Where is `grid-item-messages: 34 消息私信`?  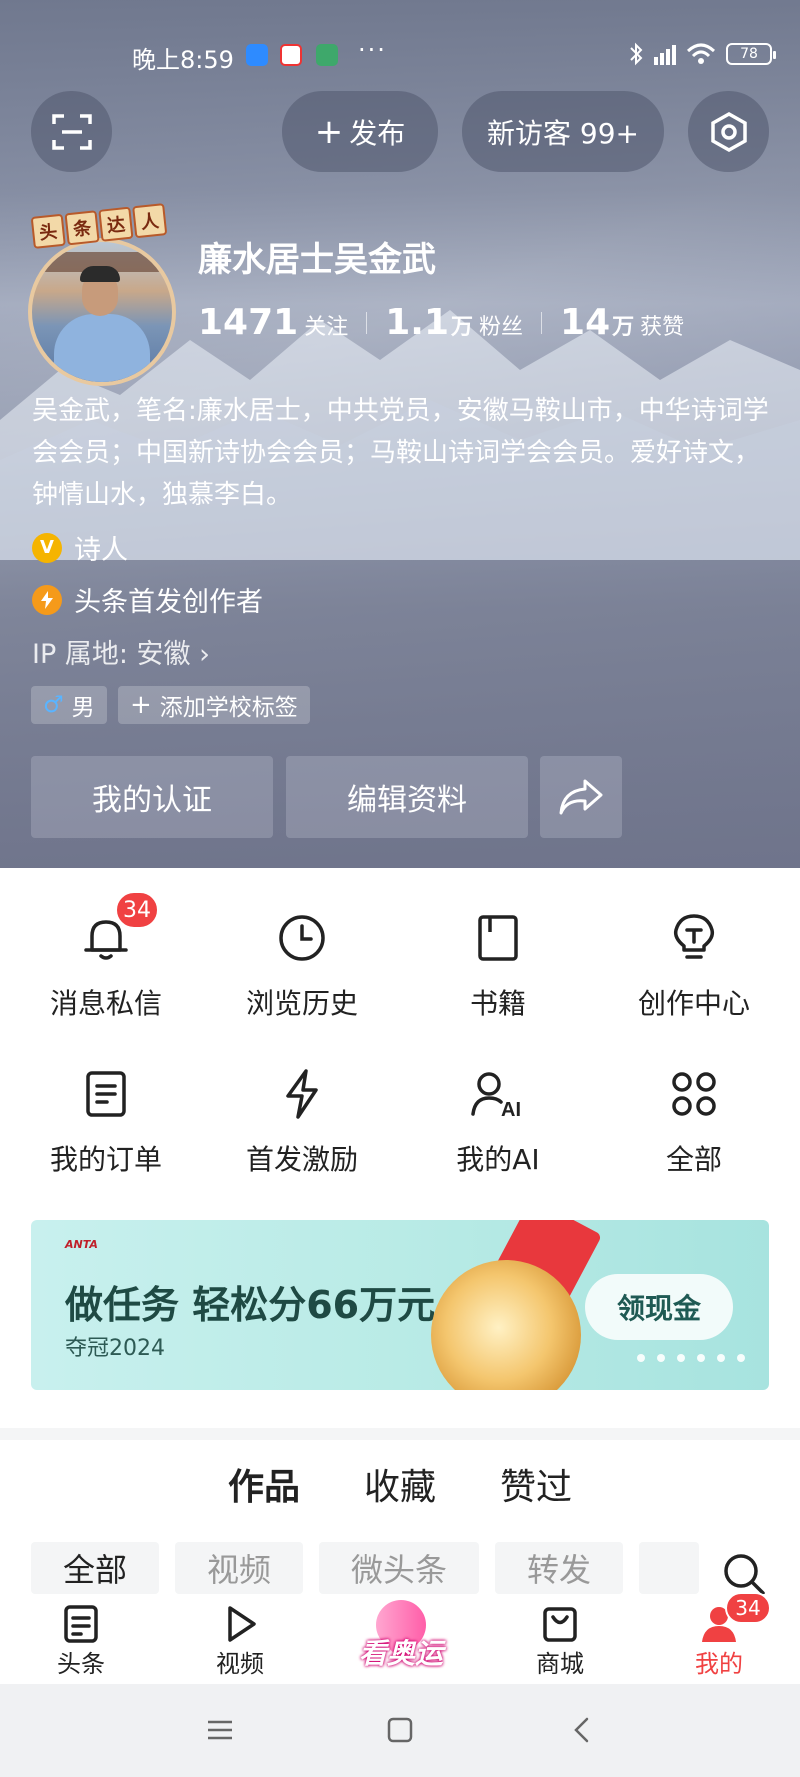
grid-item-messages: 34 消息私信 is located at coordinates (106, 969).